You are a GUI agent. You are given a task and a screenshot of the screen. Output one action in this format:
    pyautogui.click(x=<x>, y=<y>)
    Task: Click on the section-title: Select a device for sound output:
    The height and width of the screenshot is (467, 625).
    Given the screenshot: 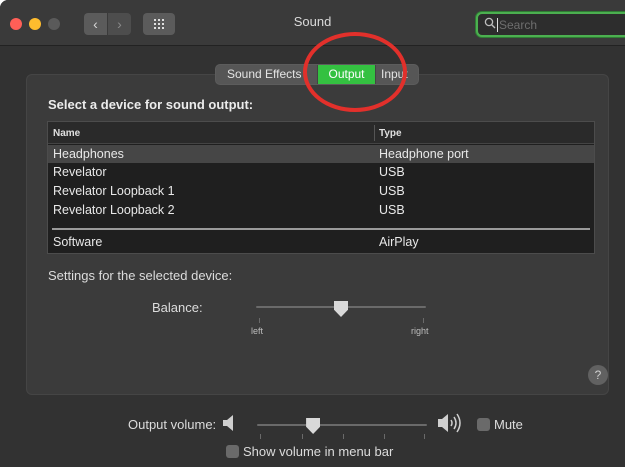 What is the action you would take?
    pyautogui.click(x=151, y=104)
    